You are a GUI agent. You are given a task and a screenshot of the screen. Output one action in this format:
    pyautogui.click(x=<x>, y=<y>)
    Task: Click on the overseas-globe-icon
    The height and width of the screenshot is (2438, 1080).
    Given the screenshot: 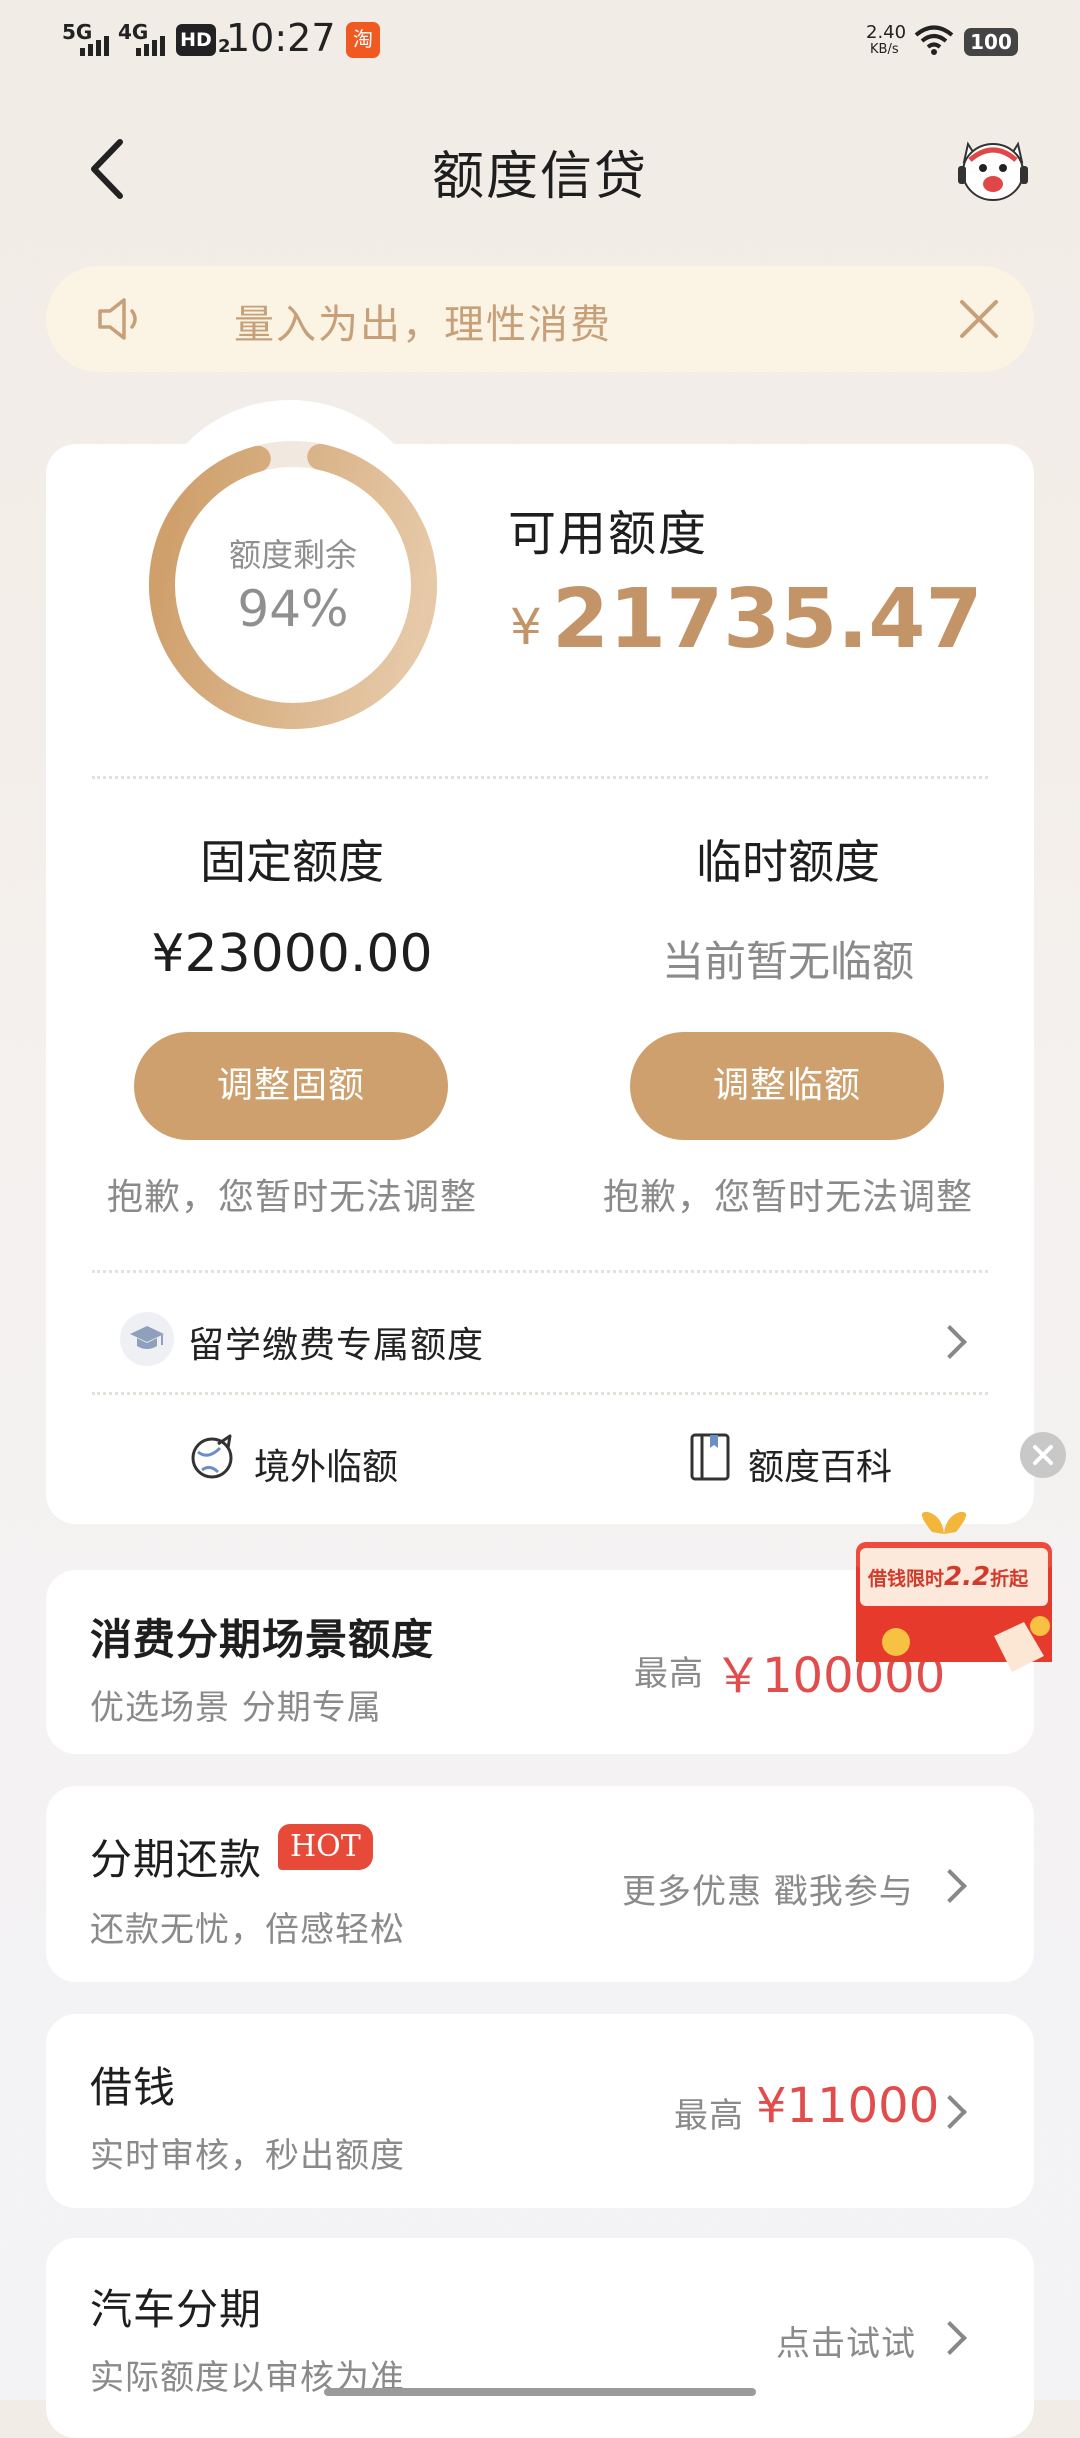 What is the action you would take?
    pyautogui.click(x=213, y=1459)
    